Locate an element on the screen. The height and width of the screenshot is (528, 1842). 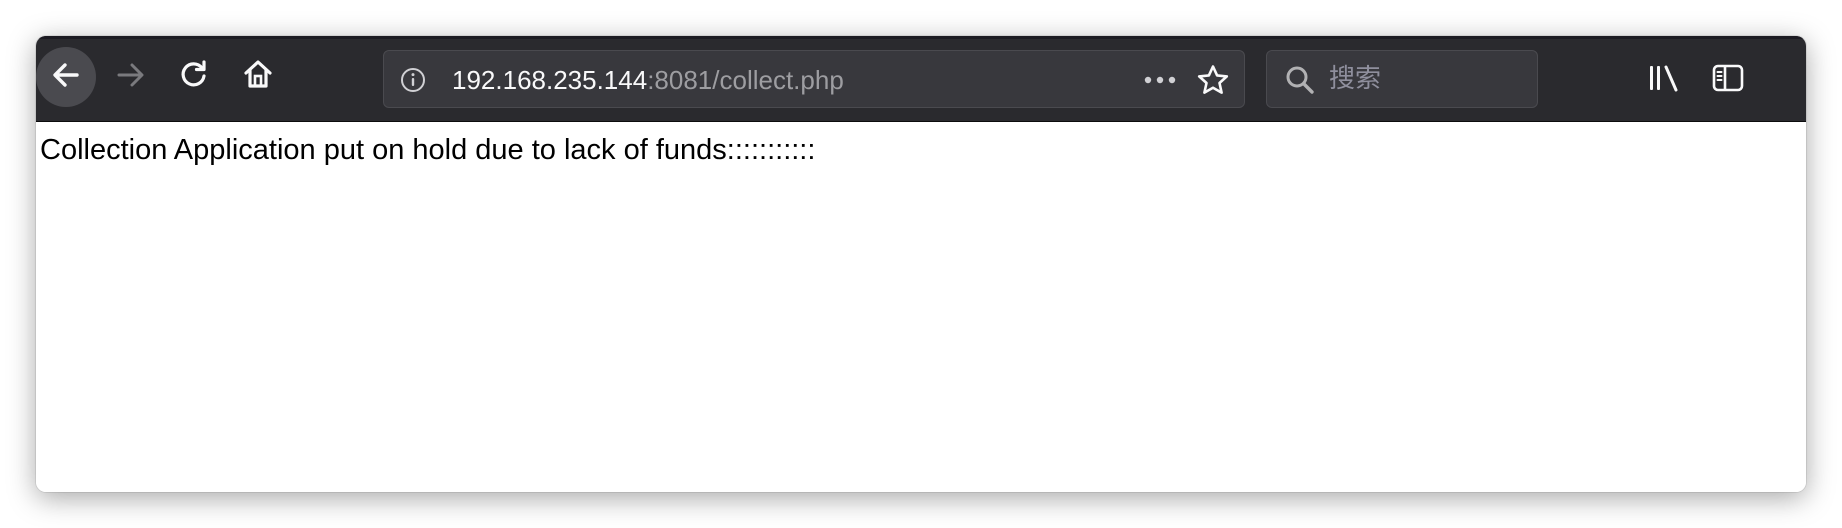
reload-icon is located at coordinates (194, 76).